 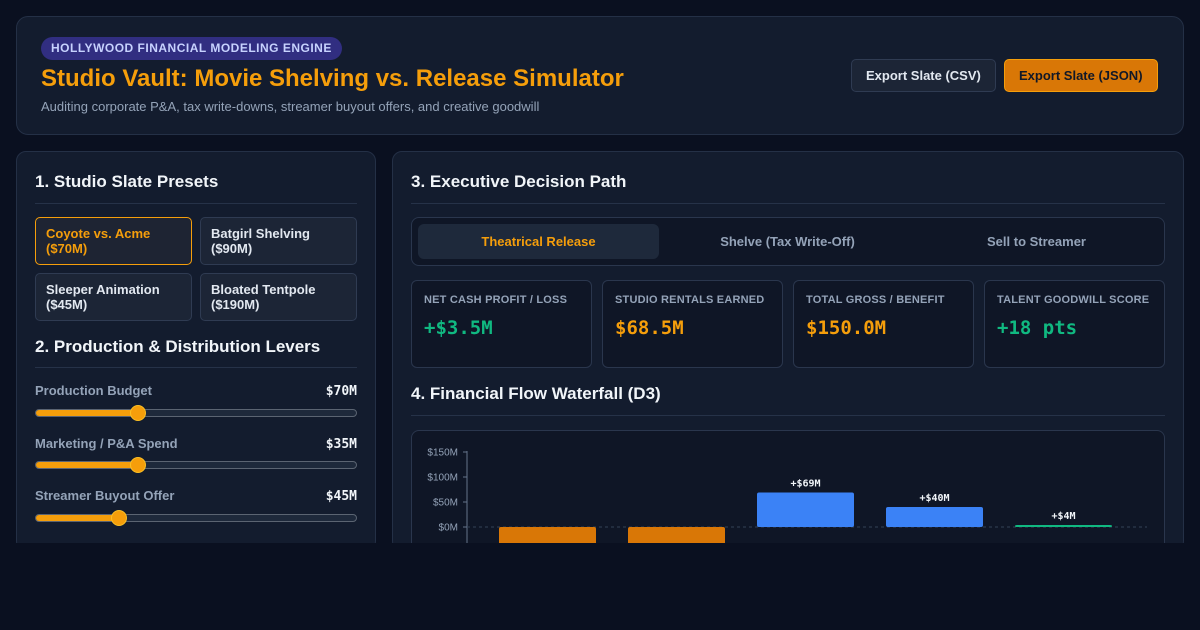 What do you see at coordinates (235, 304) in the screenshot?
I see `preset-budget: ($190M)` at bounding box center [235, 304].